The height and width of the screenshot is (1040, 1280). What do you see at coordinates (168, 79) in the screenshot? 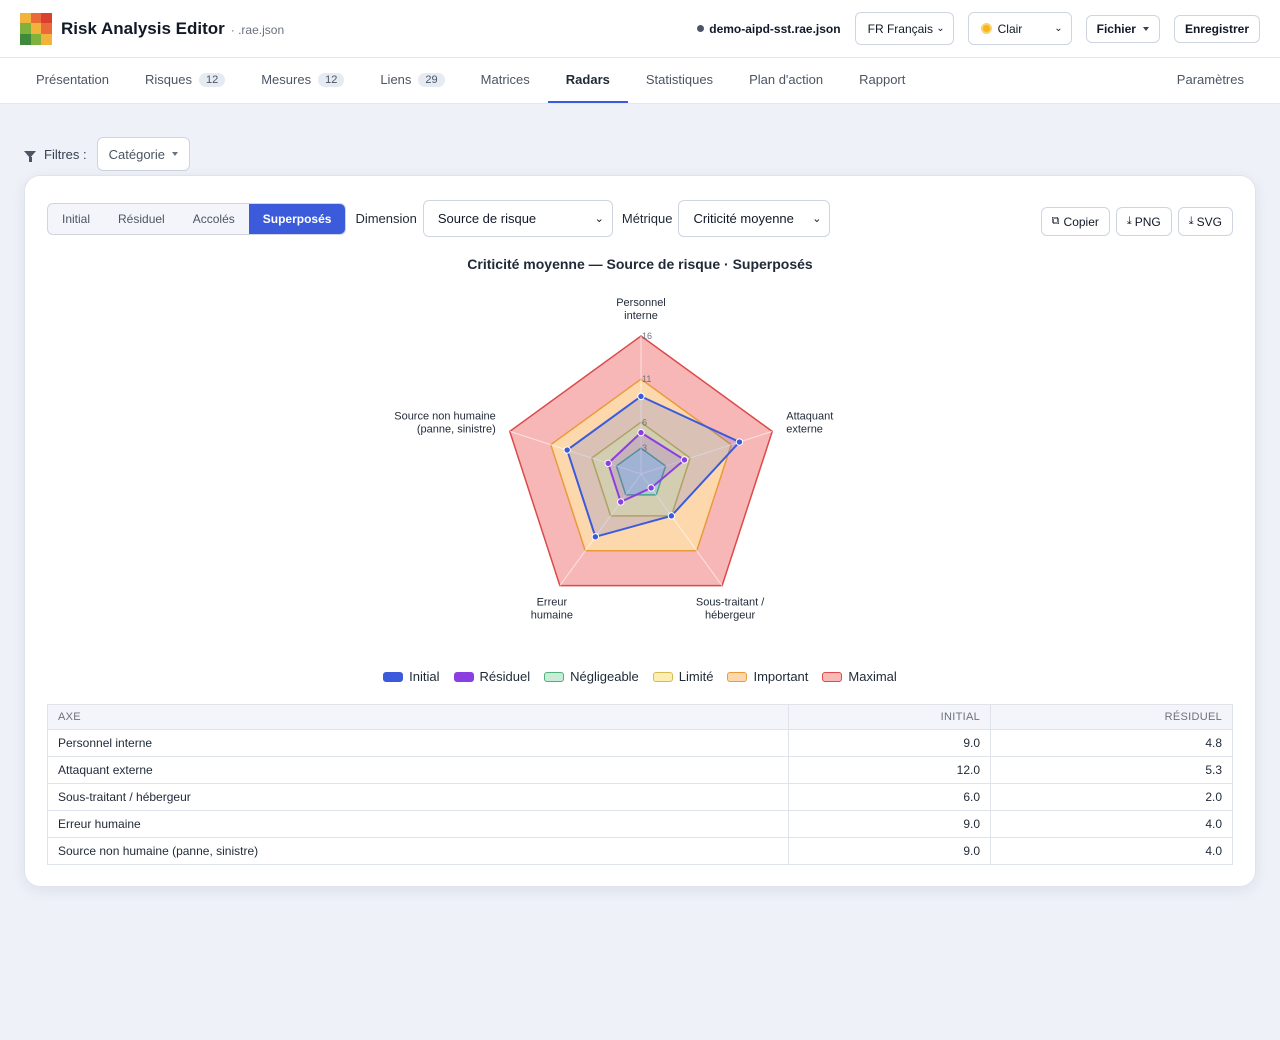
I see `tab-label: Risques` at bounding box center [168, 79].